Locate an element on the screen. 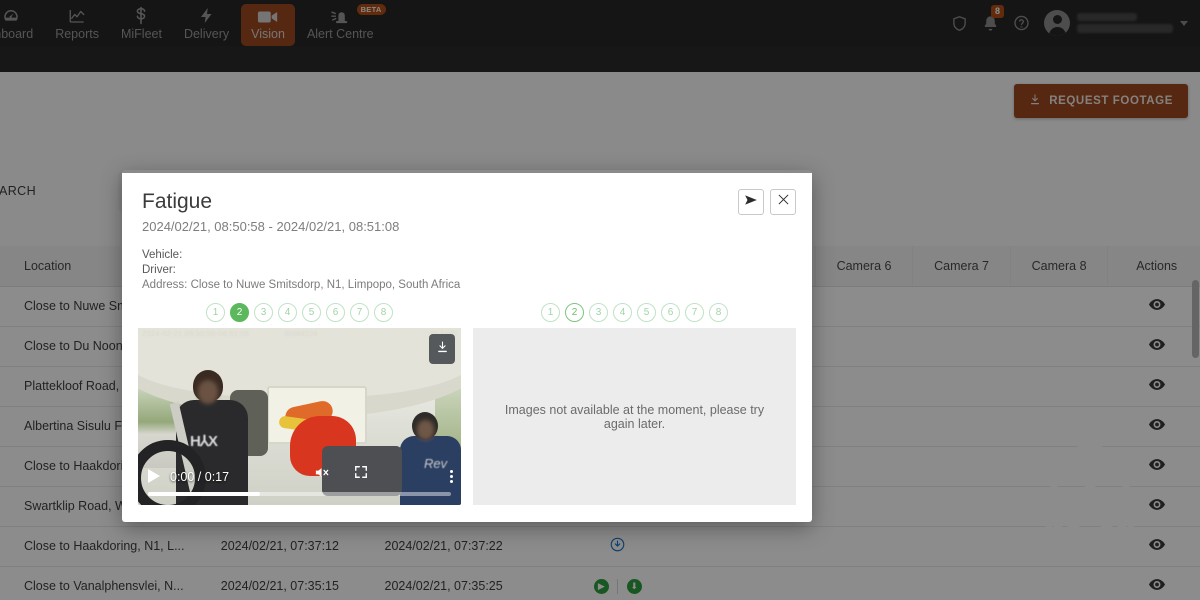  video-progress-buffer is located at coordinates (204, 494).